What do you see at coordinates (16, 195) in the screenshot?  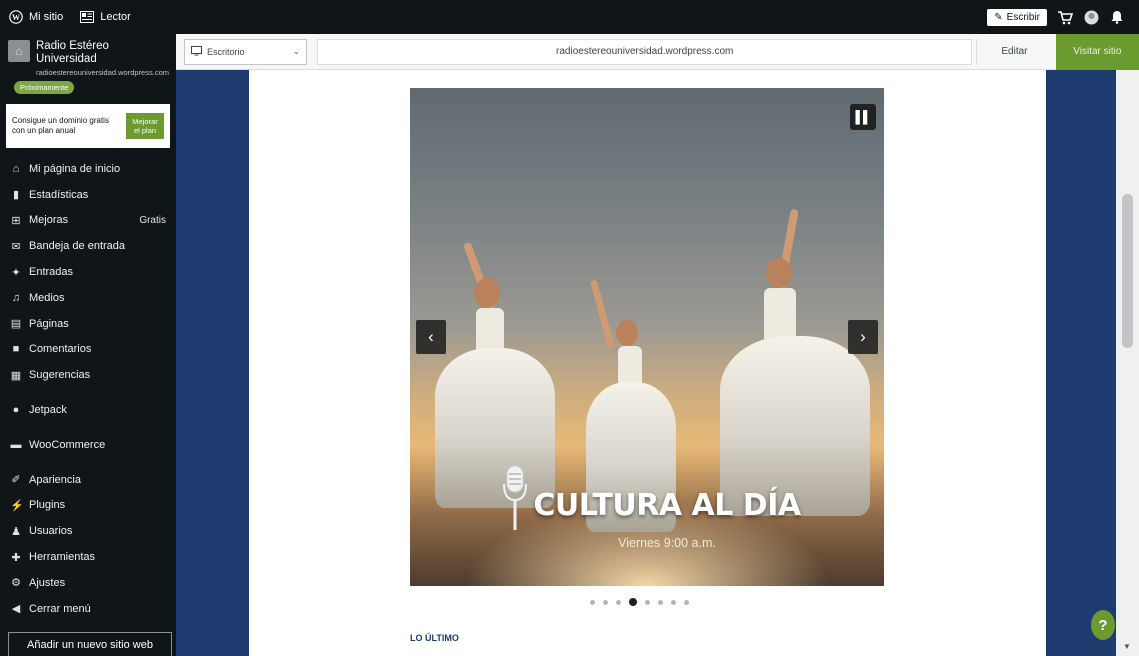 I see `stats-icon: ▮` at bounding box center [16, 195].